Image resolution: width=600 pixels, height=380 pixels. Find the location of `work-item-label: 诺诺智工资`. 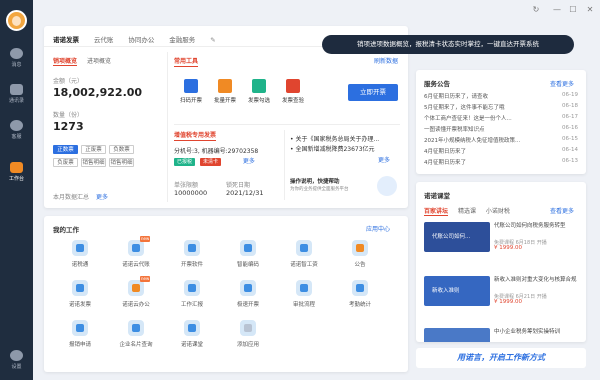

work-item-label: 诺诺智工资 is located at coordinates (304, 265).